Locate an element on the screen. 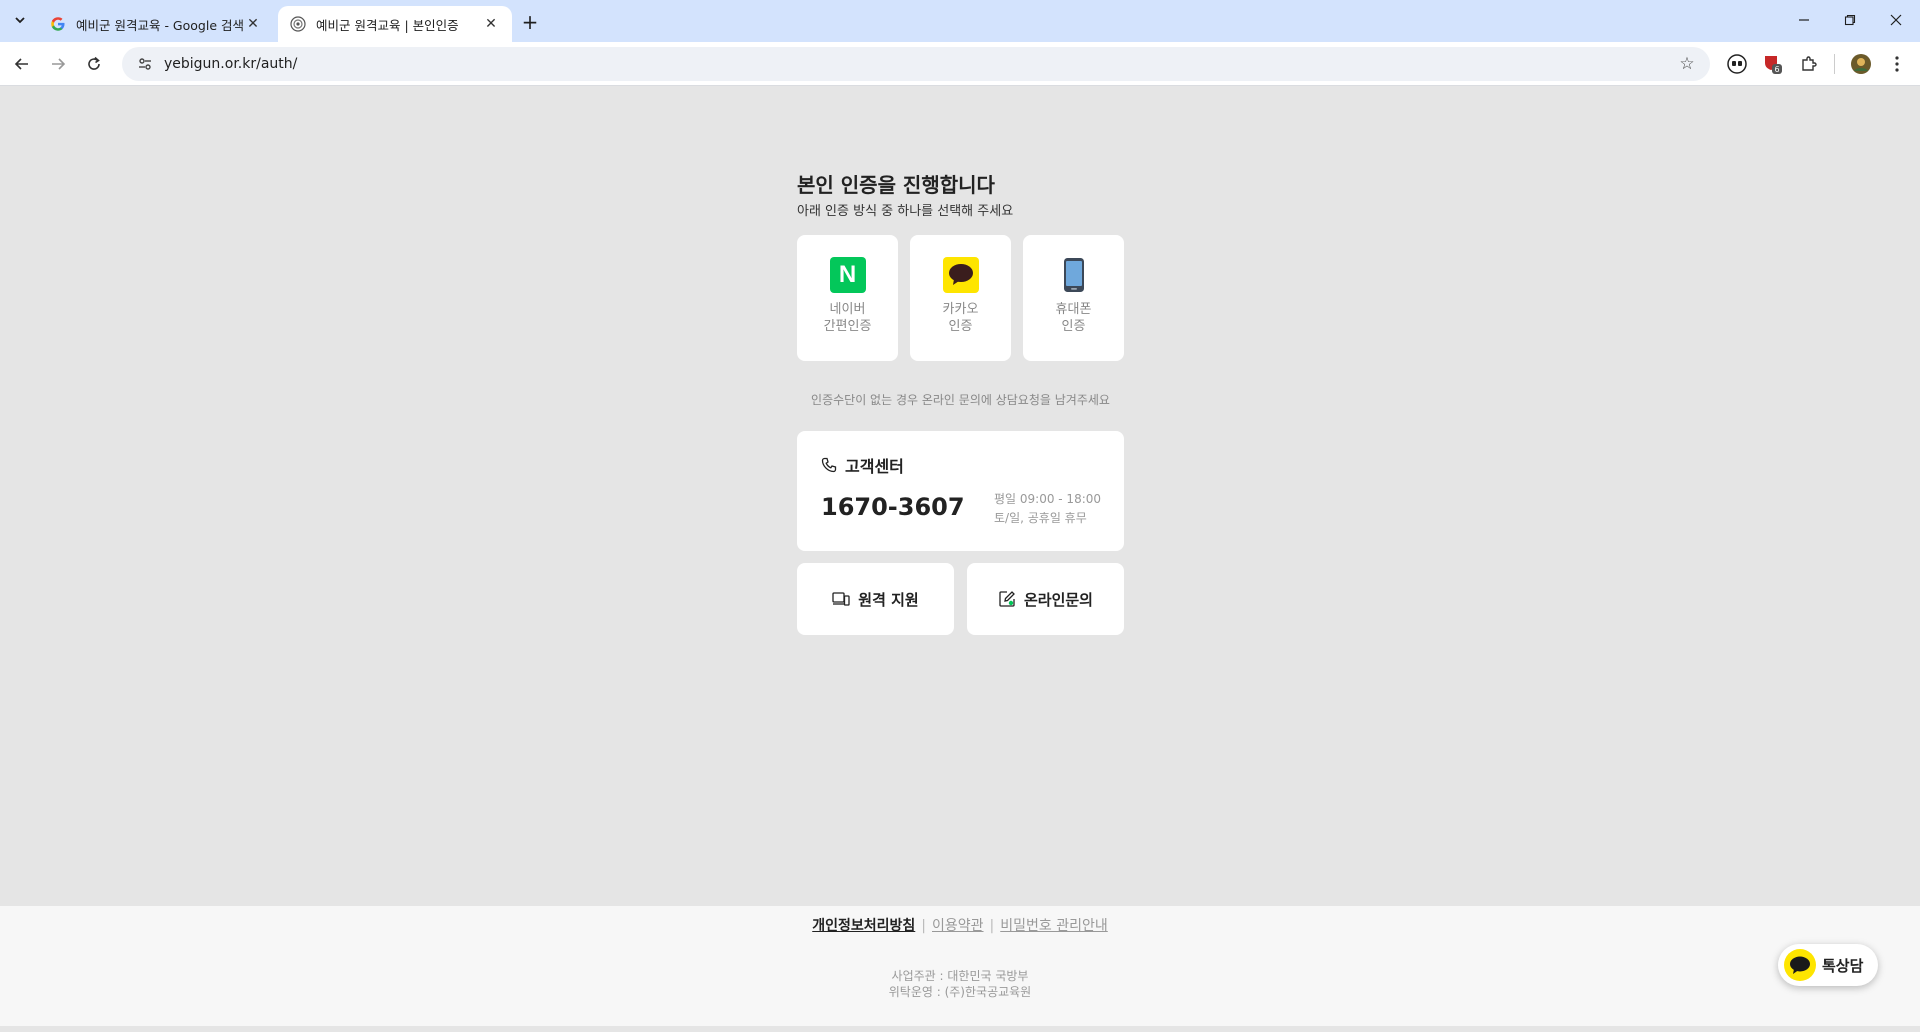  auth-notice: 인증수단이 없는 경우 온라인 문의에 상담요청을 남겨주세요 is located at coordinates (960, 400).